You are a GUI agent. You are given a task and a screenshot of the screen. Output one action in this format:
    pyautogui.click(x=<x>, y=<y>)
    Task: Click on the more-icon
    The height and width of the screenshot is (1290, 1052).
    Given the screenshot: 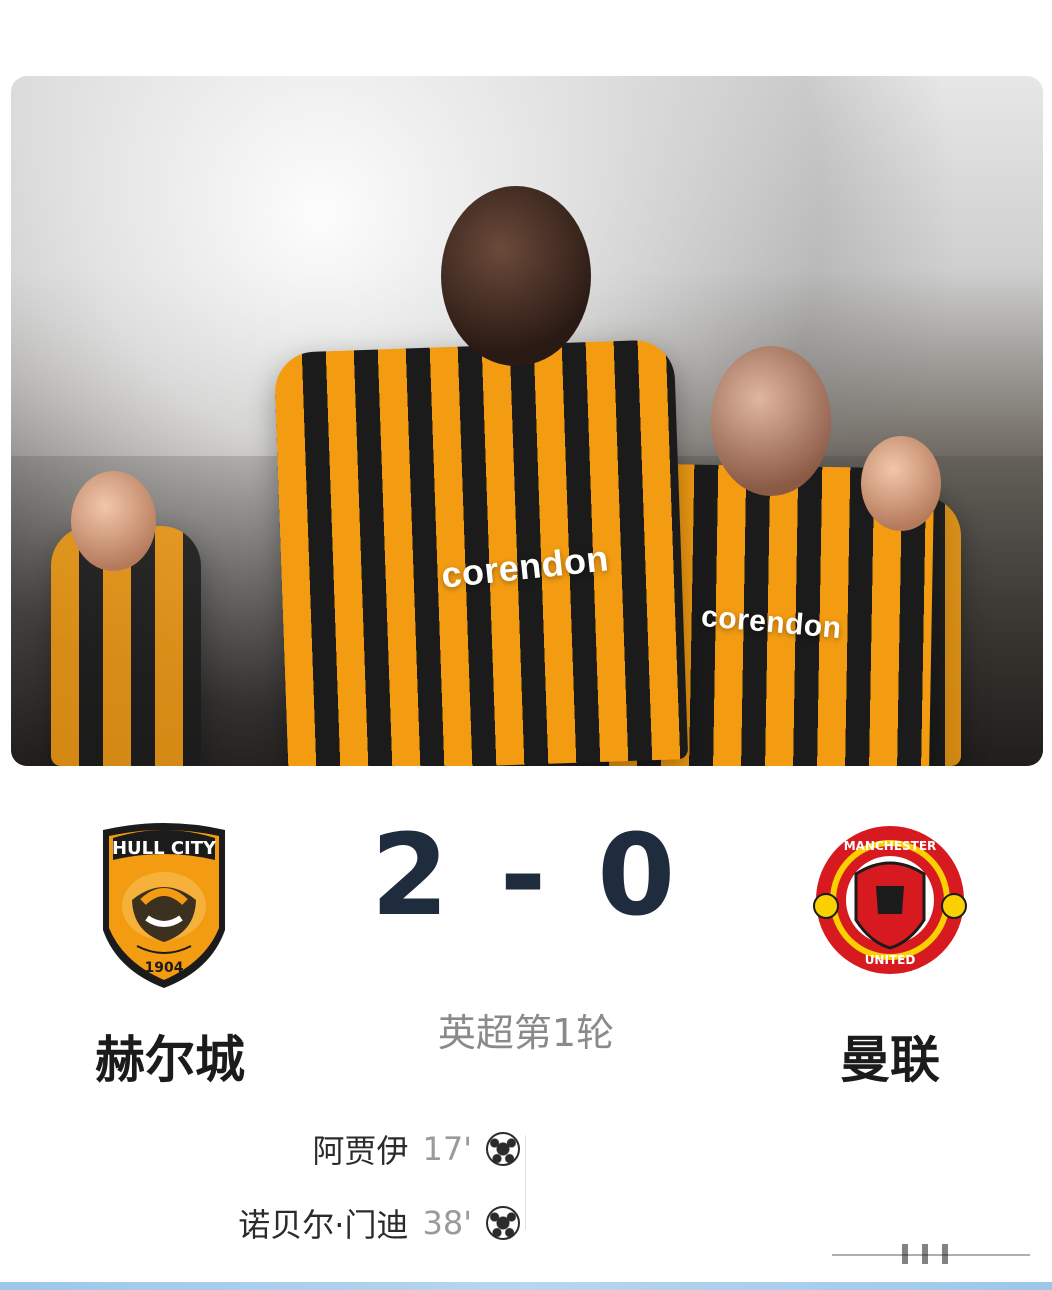 What is the action you would take?
    pyautogui.click(x=931, y=1255)
    